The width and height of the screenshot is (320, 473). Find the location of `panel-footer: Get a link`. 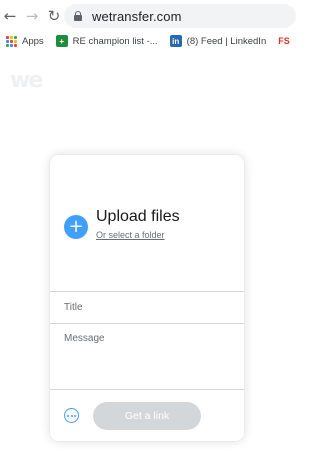

panel-footer: Get a link is located at coordinates (147, 415).